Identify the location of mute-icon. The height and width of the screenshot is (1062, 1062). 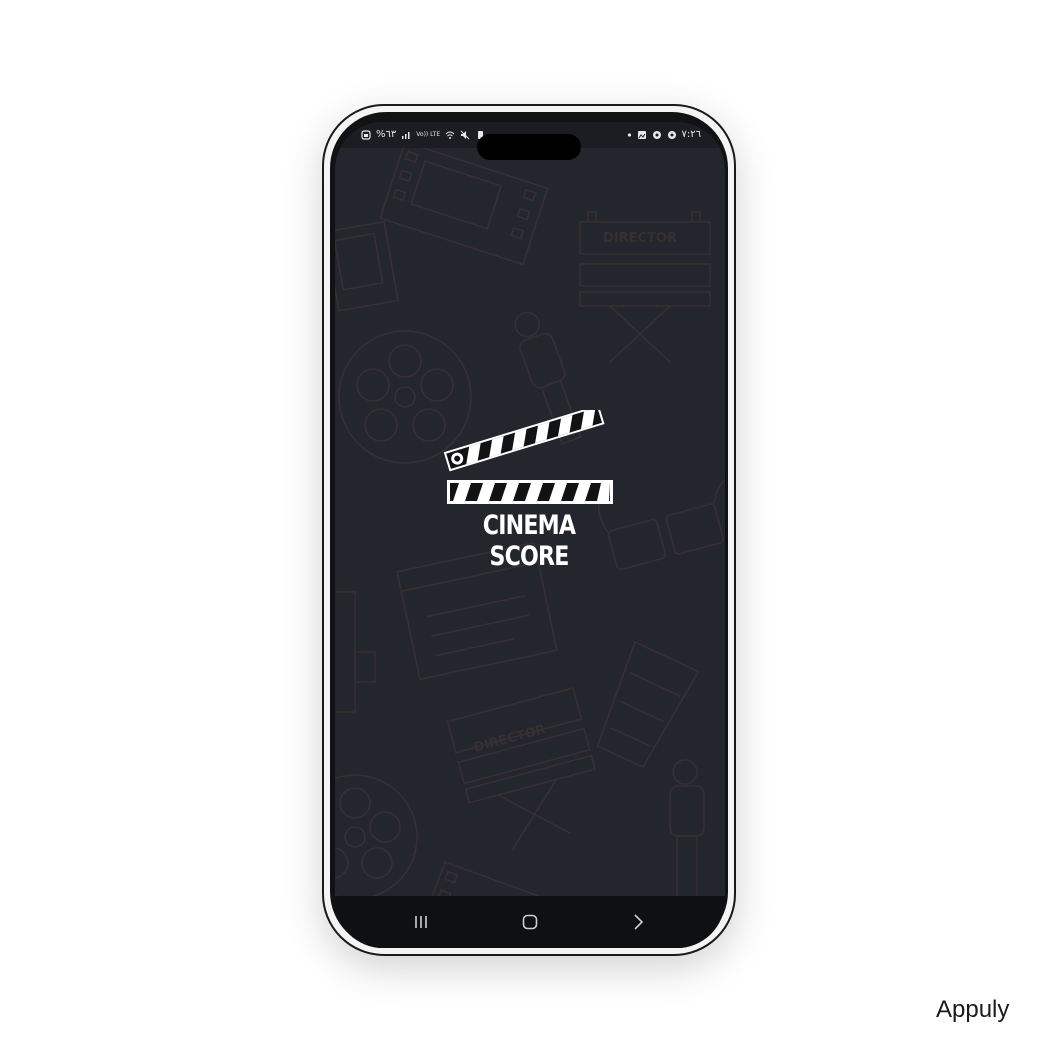
(465, 135).